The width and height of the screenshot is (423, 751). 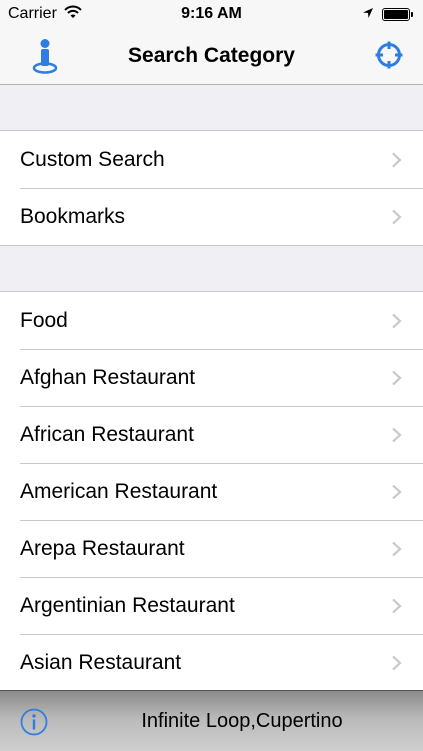 I want to click on list-item-custom-search: Custom Search, so click(x=211, y=159).